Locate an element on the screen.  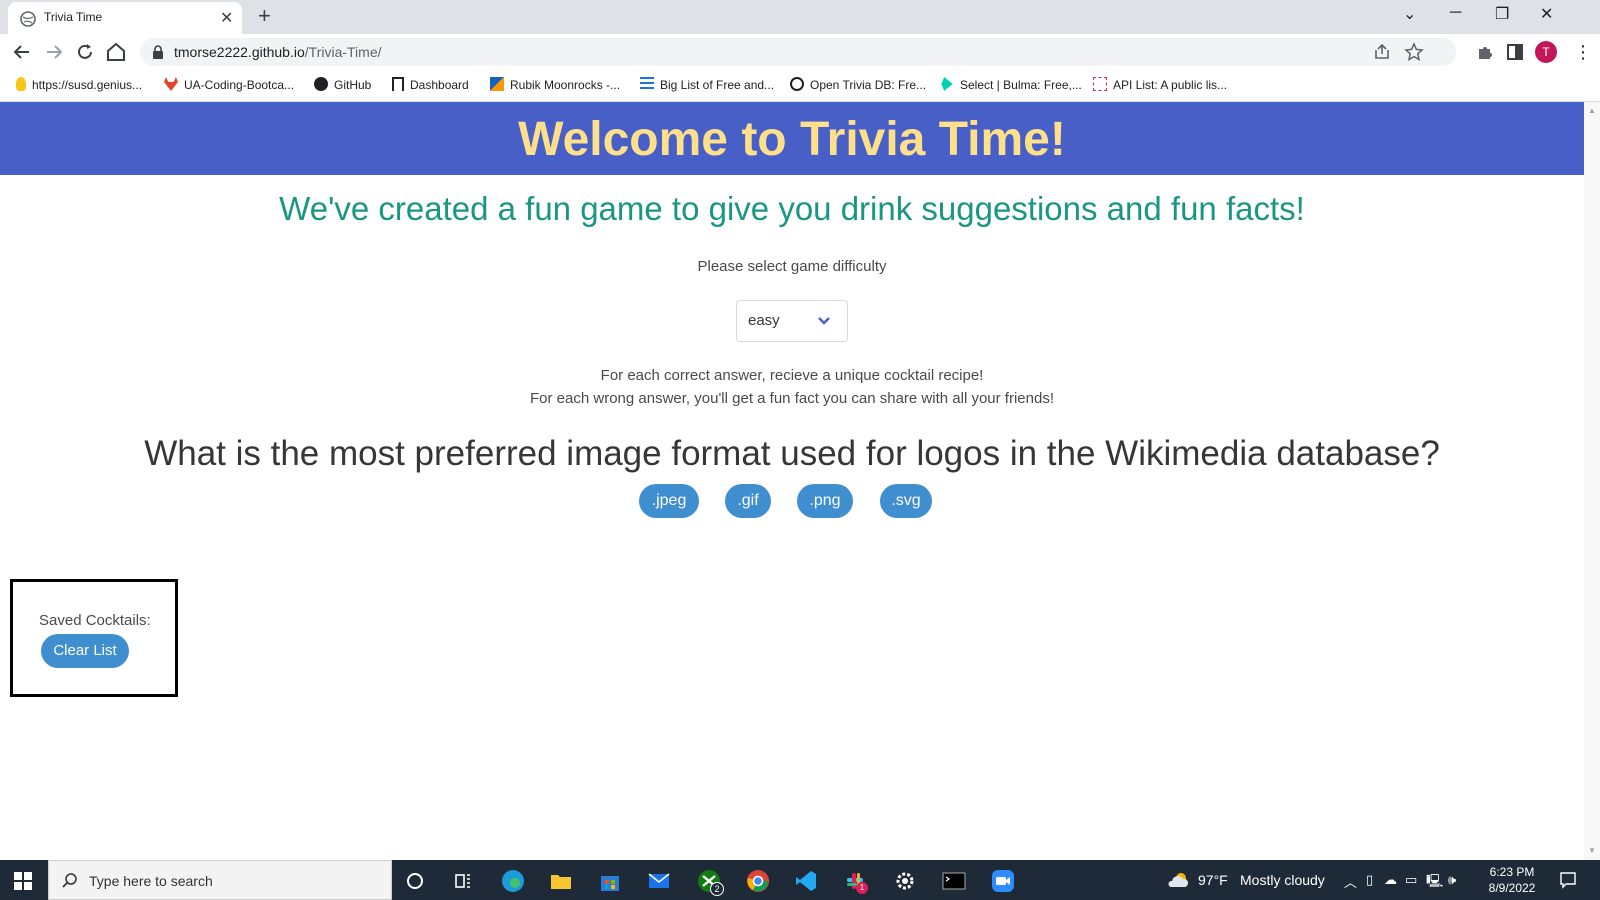
terminal-icon is located at coordinates (954, 881).